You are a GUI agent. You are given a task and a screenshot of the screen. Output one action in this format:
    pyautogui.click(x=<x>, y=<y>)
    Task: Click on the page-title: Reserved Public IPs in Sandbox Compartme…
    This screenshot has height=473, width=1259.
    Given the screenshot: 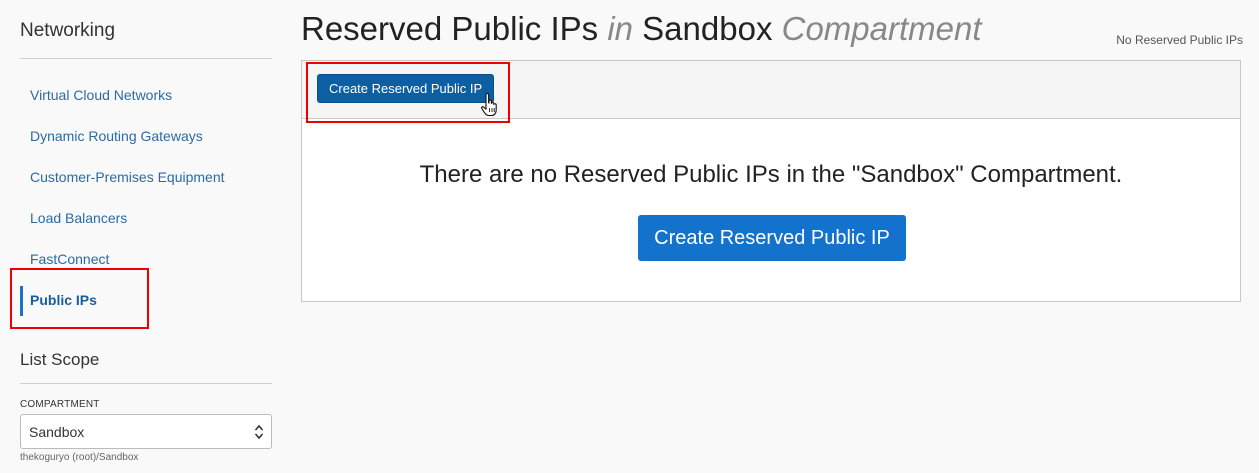 What is the action you would take?
    pyautogui.click(x=641, y=29)
    